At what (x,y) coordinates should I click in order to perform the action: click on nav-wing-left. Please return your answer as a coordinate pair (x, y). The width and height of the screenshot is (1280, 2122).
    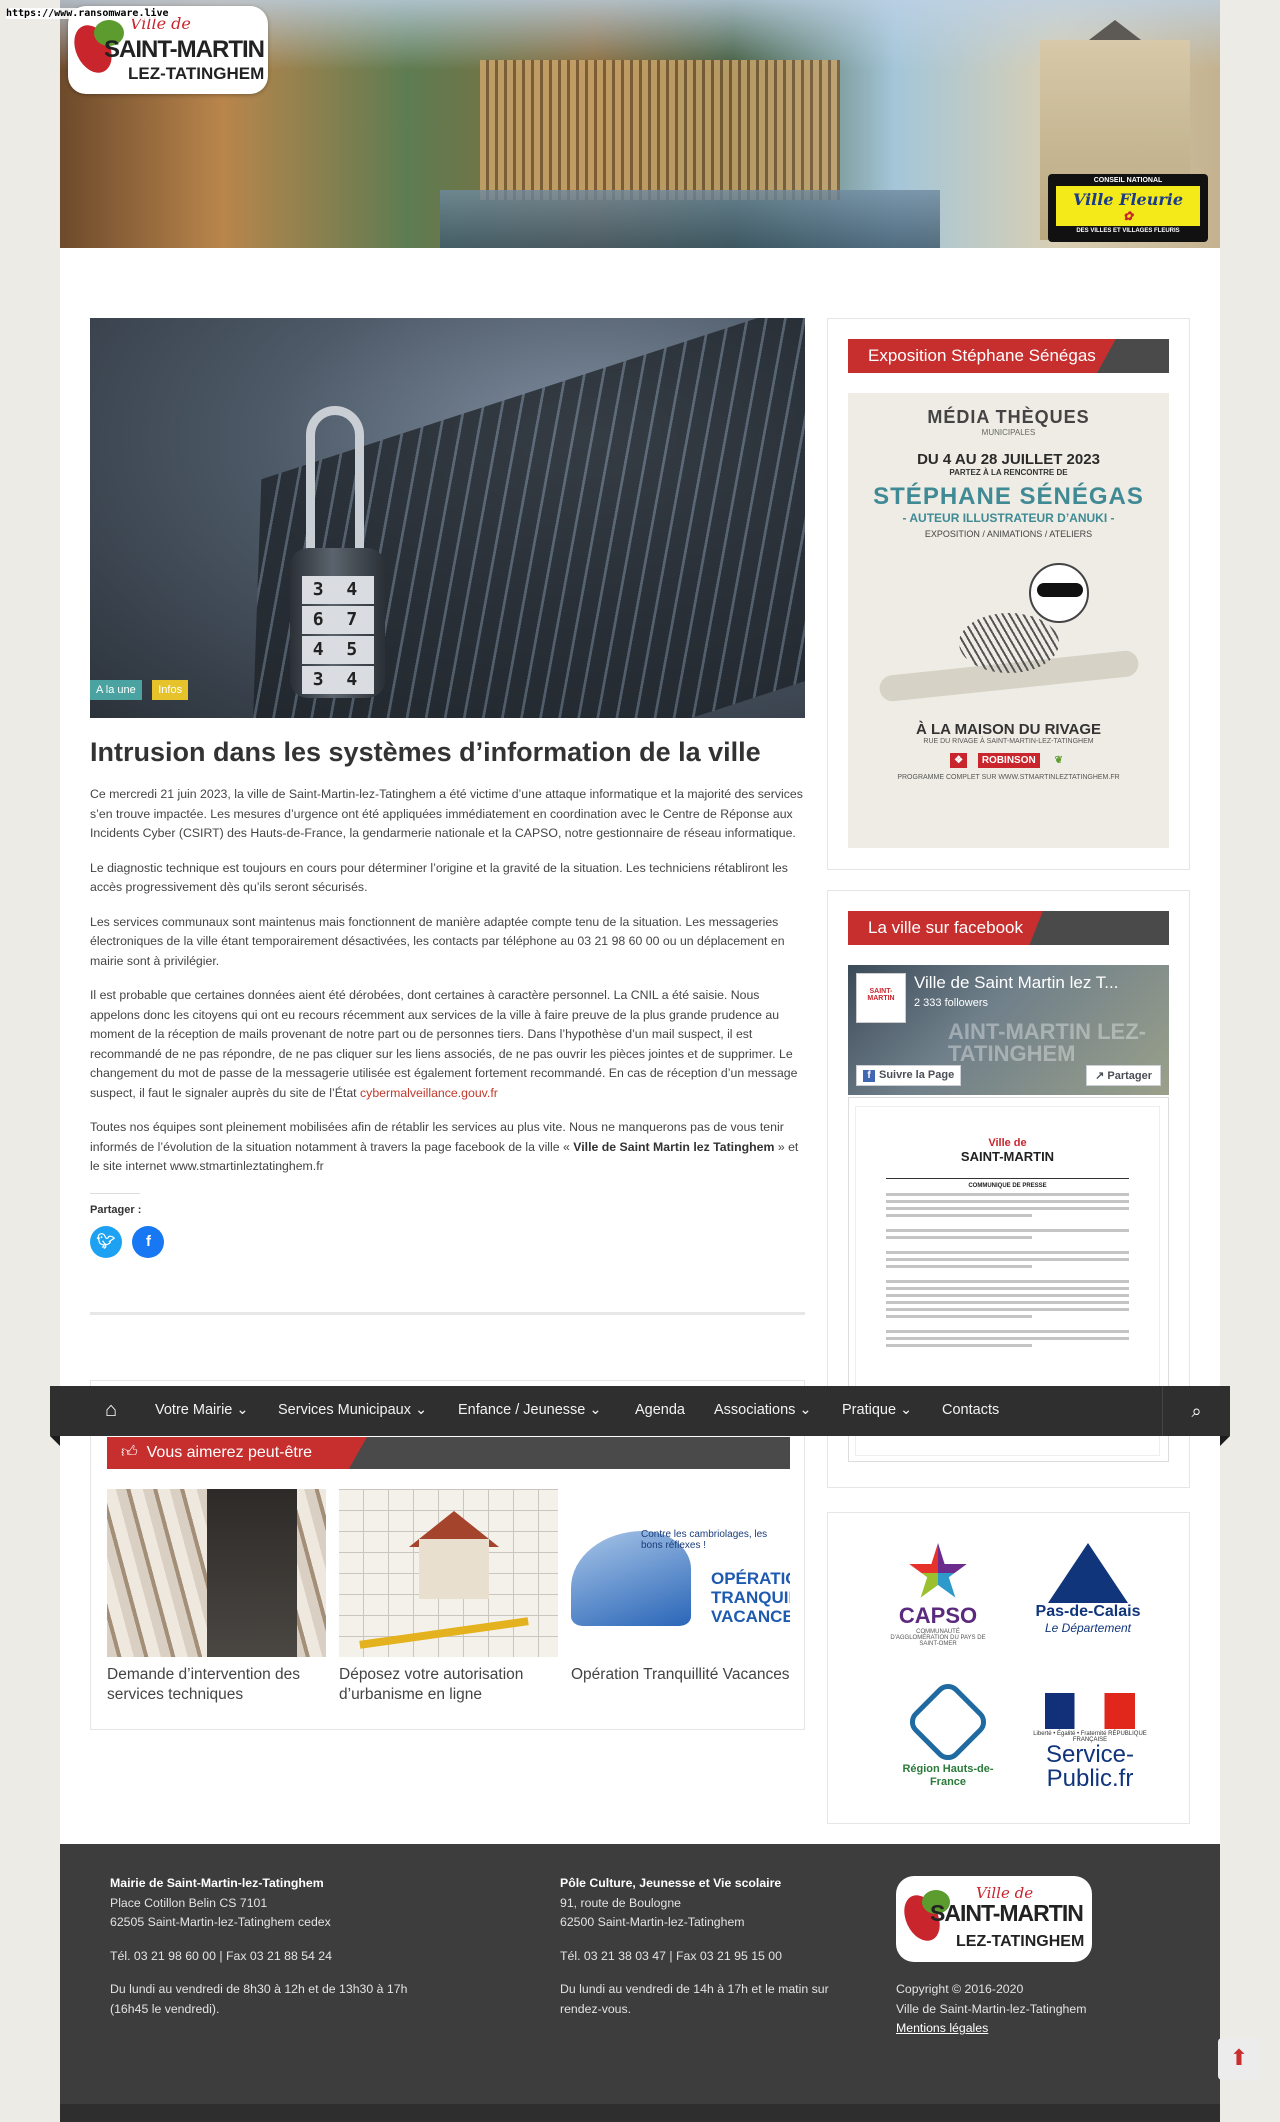
    Looking at the image, I should click on (55, 1441).